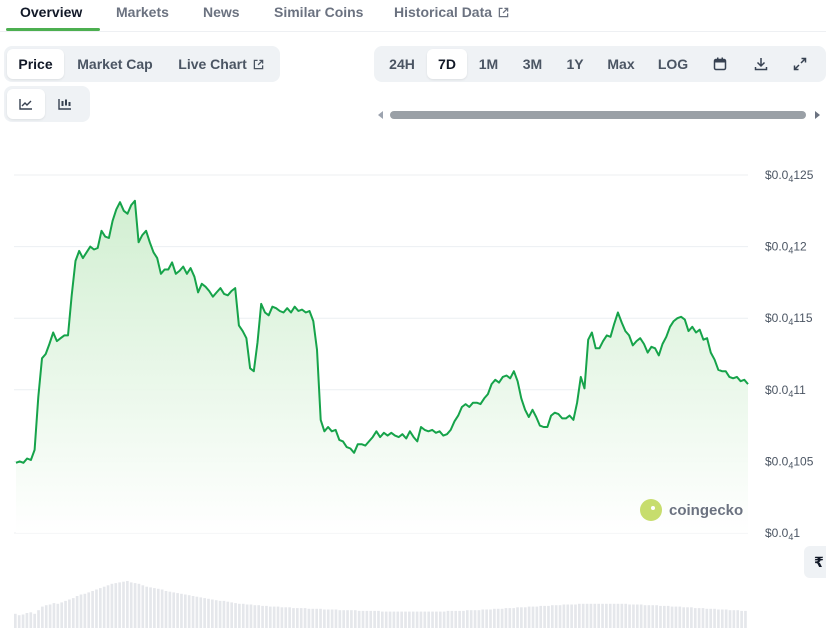  Describe the element at coordinates (532, 64) in the screenshot. I see `range-3m-button: 3M` at that location.